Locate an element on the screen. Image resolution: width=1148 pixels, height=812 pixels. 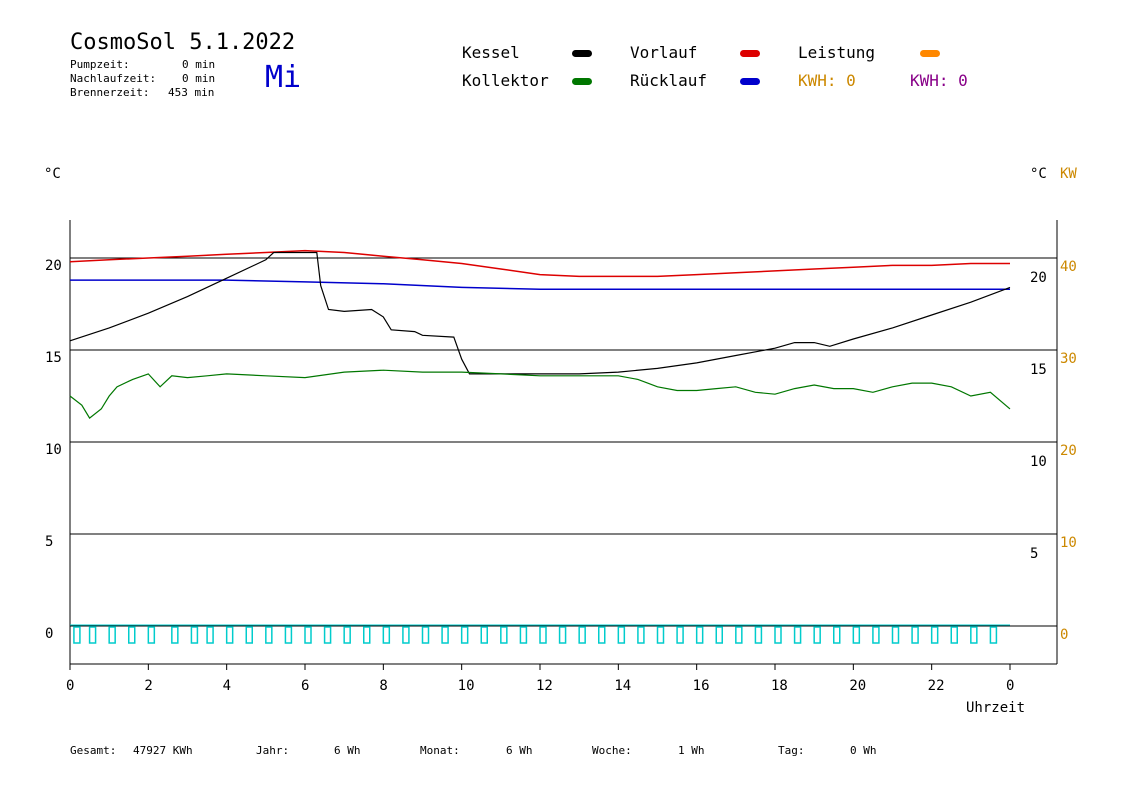
x-tick-label: 2 is located at coordinates (148, 686).